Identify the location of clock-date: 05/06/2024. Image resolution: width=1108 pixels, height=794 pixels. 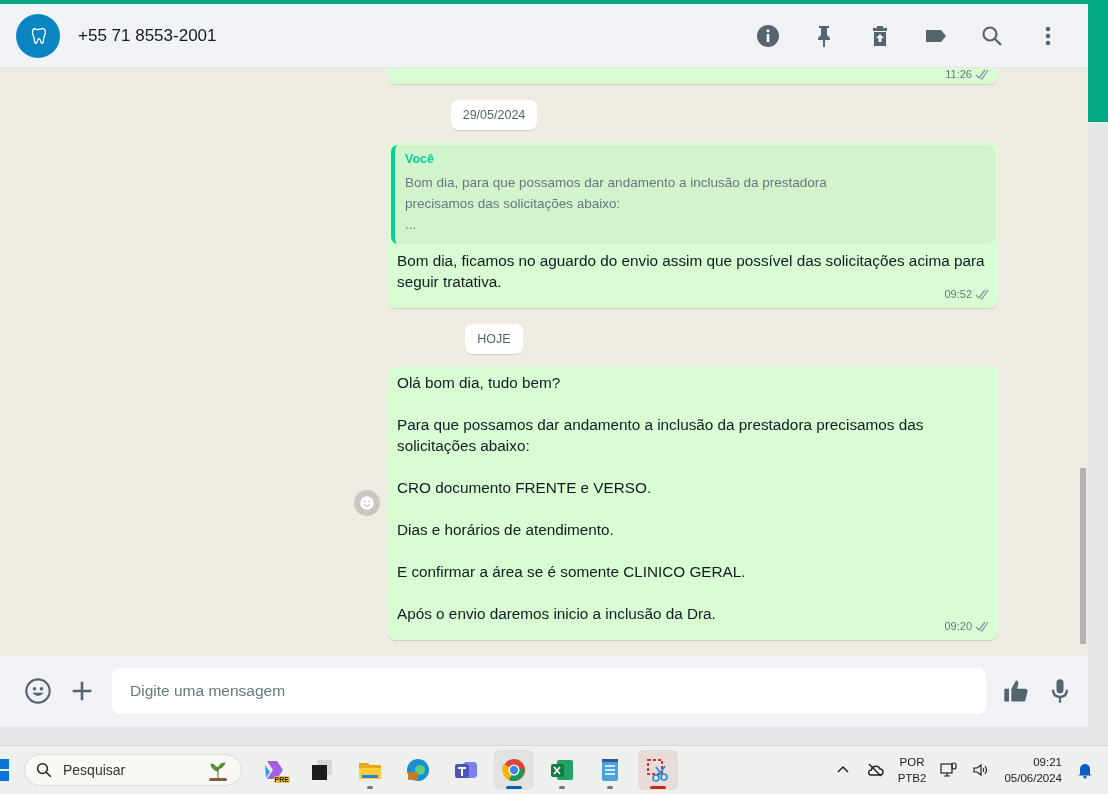
(1033, 778).